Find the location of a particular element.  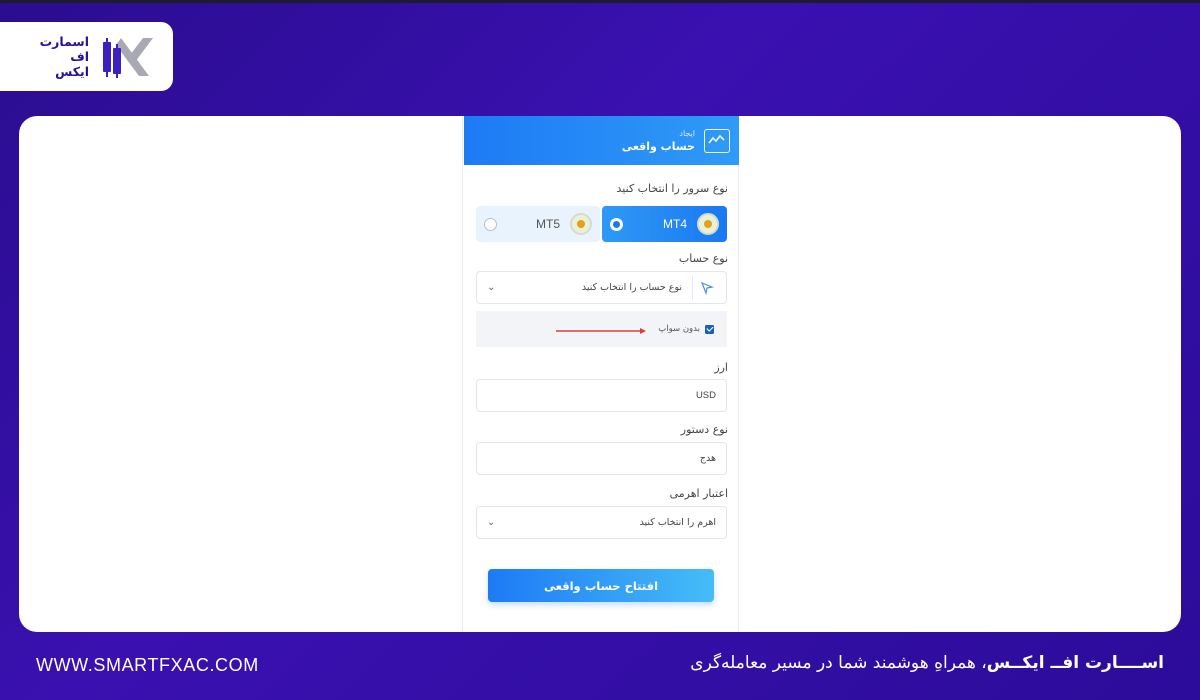

account-type-placeholder: نوع حساب را انتخاب کنید is located at coordinates (631, 287).